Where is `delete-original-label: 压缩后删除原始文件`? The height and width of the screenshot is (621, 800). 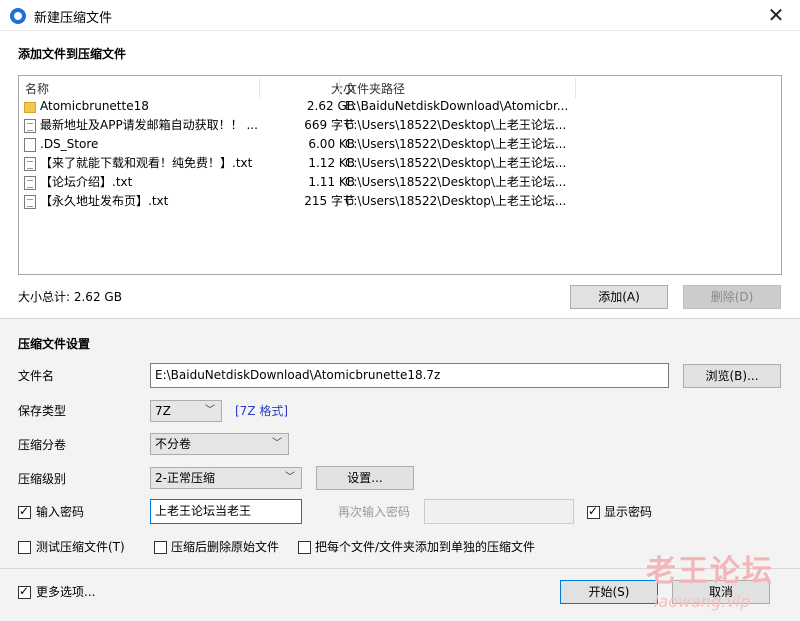
delete-original-label: 压缩后删除原始文件 is located at coordinates (225, 547).